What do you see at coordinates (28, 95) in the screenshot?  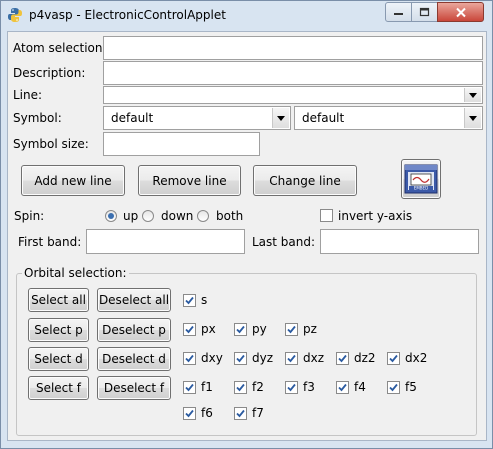 I see `line-label: Line:` at bounding box center [28, 95].